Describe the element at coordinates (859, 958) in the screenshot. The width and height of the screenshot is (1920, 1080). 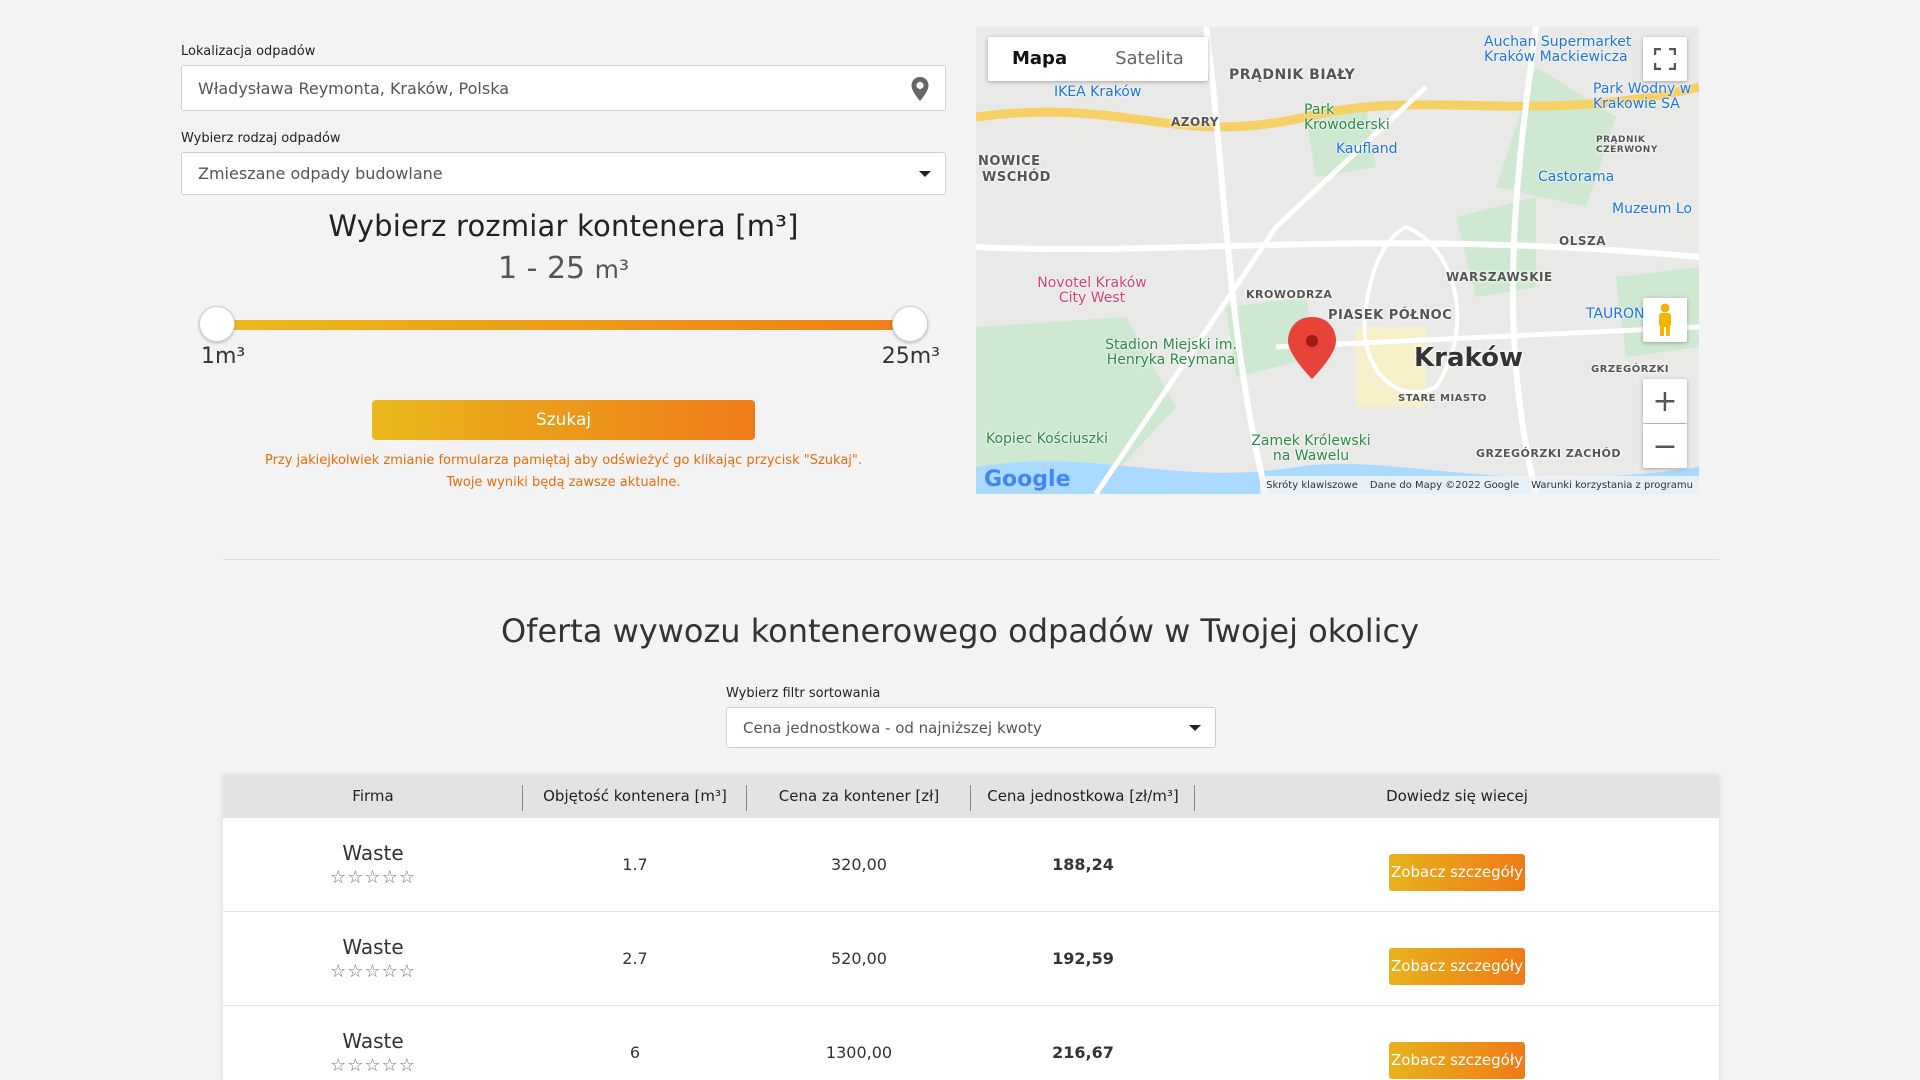
I see `price-cell: 520,00` at that location.